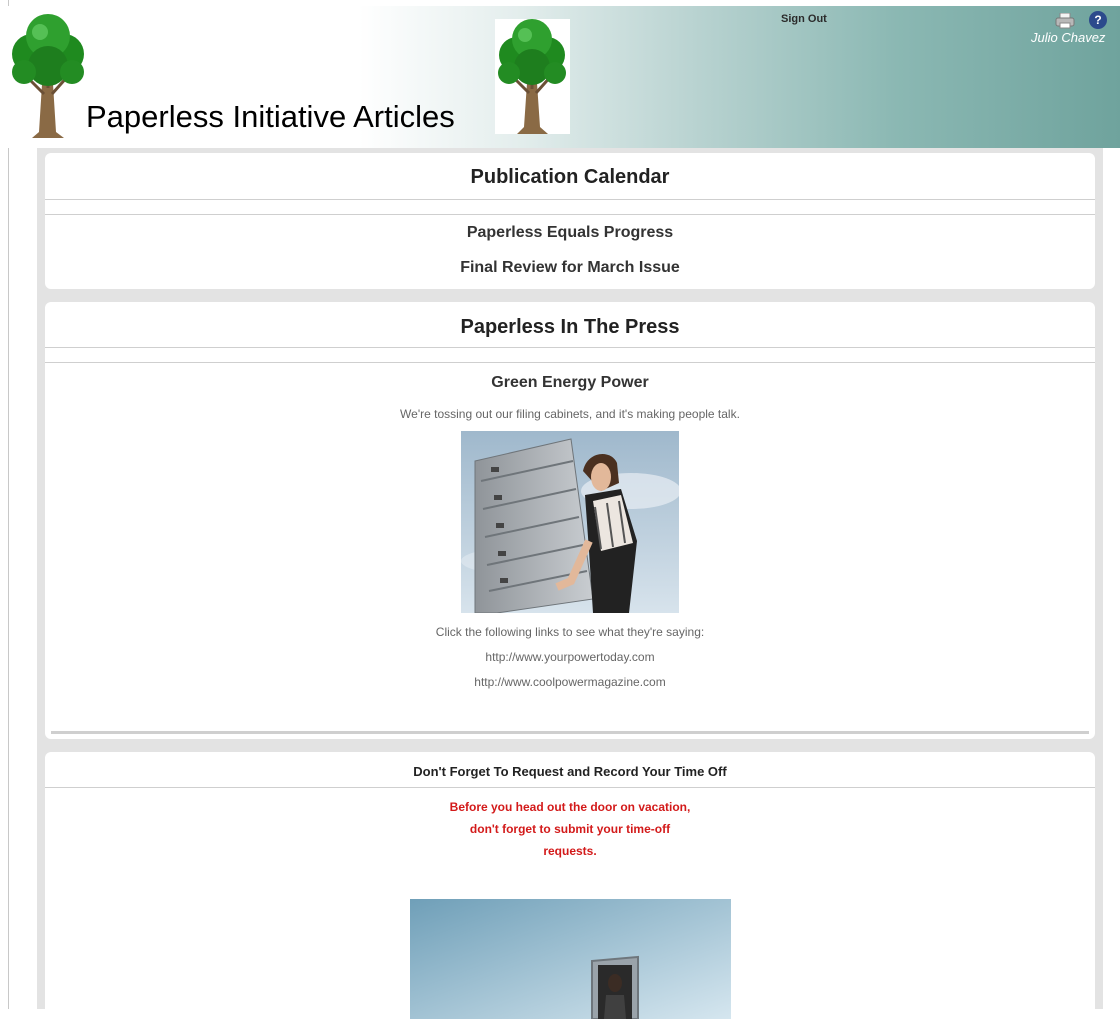 This screenshot has width=1120, height=1022. I want to click on filing-cabinet-photo, so click(570, 522).